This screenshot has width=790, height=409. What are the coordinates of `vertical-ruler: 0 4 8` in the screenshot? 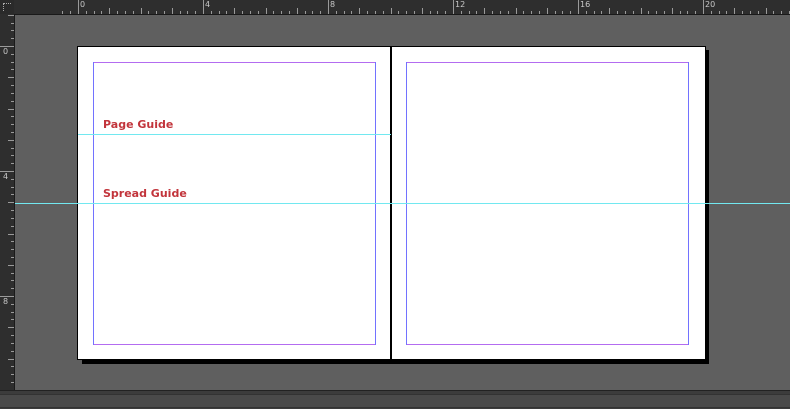 It's located at (7, 202).